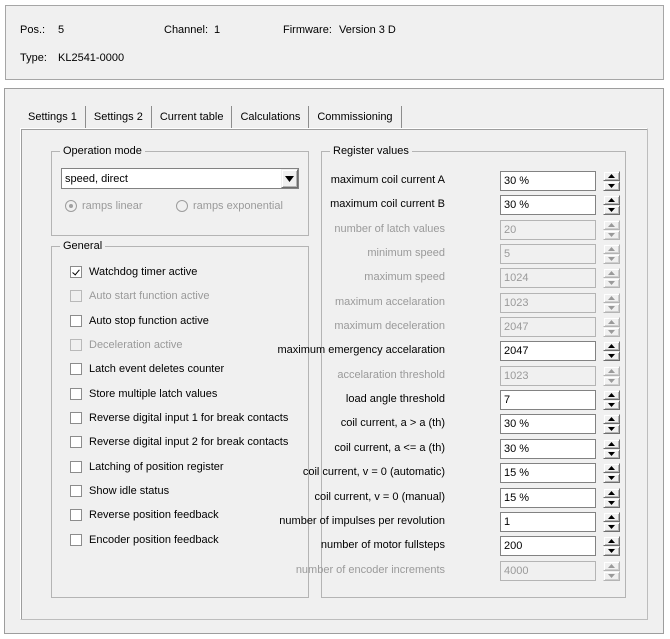 The width and height of the screenshot is (670, 639). What do you see at coordinates (76, 369) in the screenshot?
I see `checkbox-latch-event-mark` at bounding box center [76, 369].